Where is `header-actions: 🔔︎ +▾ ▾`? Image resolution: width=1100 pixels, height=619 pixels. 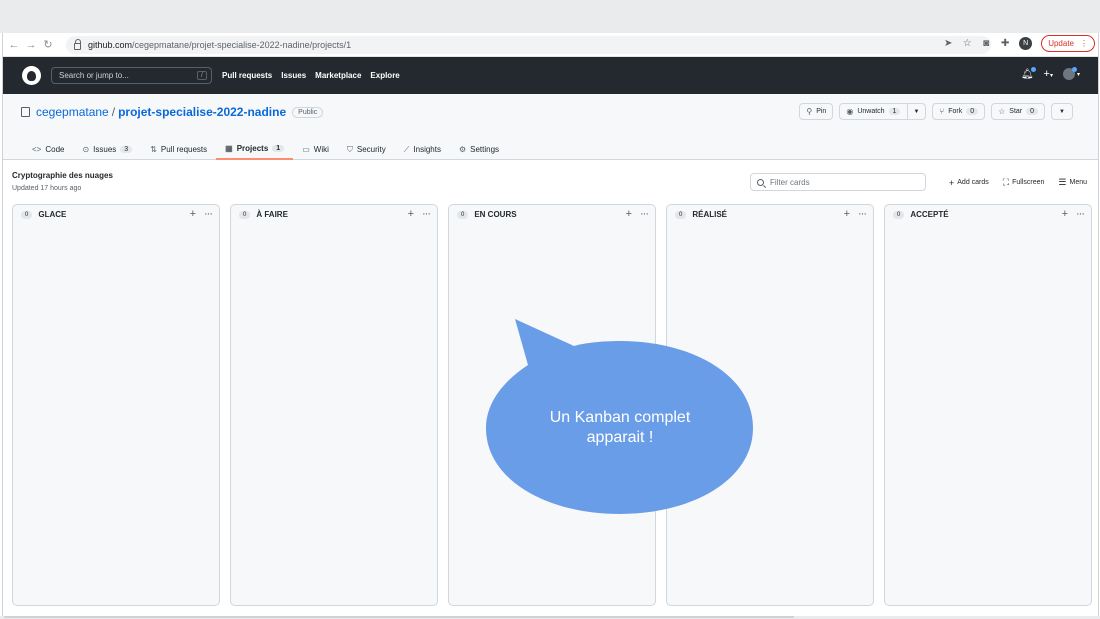 header-actions: 🔔︎ +▾ ▾ is located at coordinates (1050, 73).